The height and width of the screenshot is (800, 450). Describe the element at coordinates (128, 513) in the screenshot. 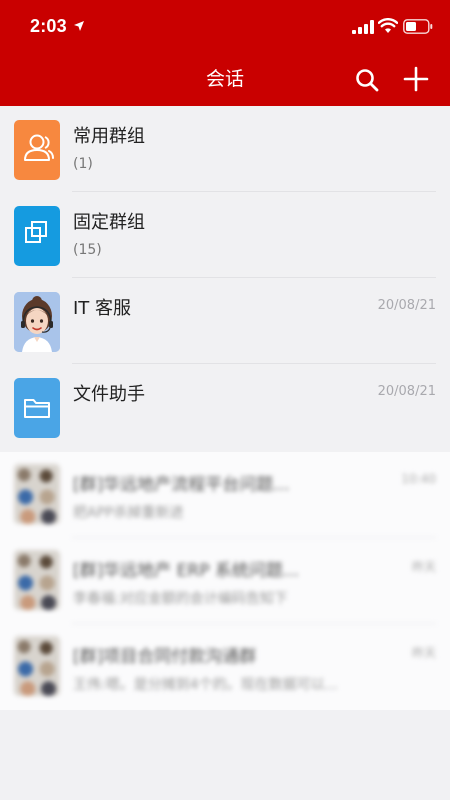

I see `conversation-preview: 把APP杀掉重新进` at that location.